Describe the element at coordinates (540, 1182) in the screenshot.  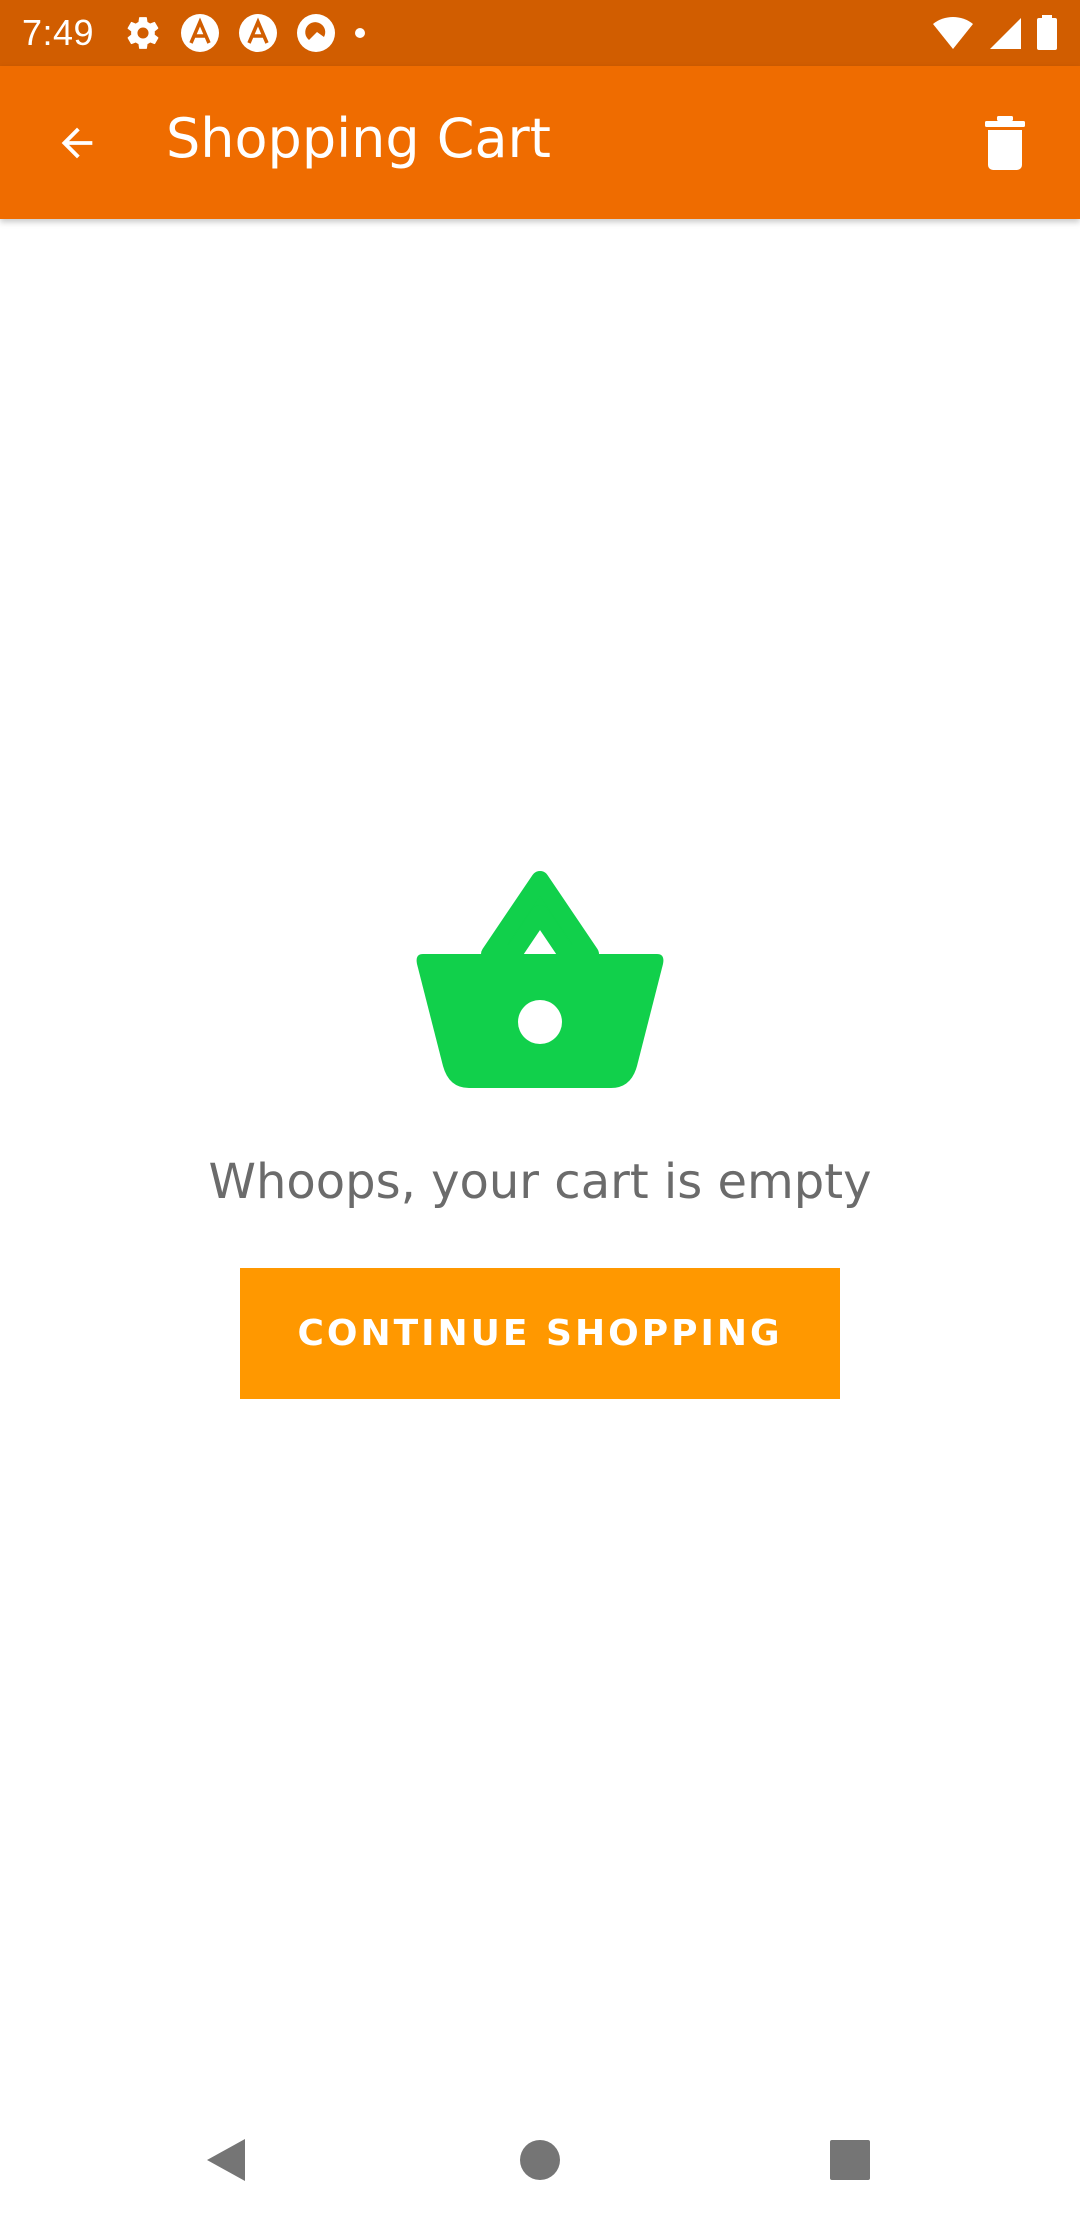
I see `empty-cart-message: Whoops, your cart is empty` at that location.